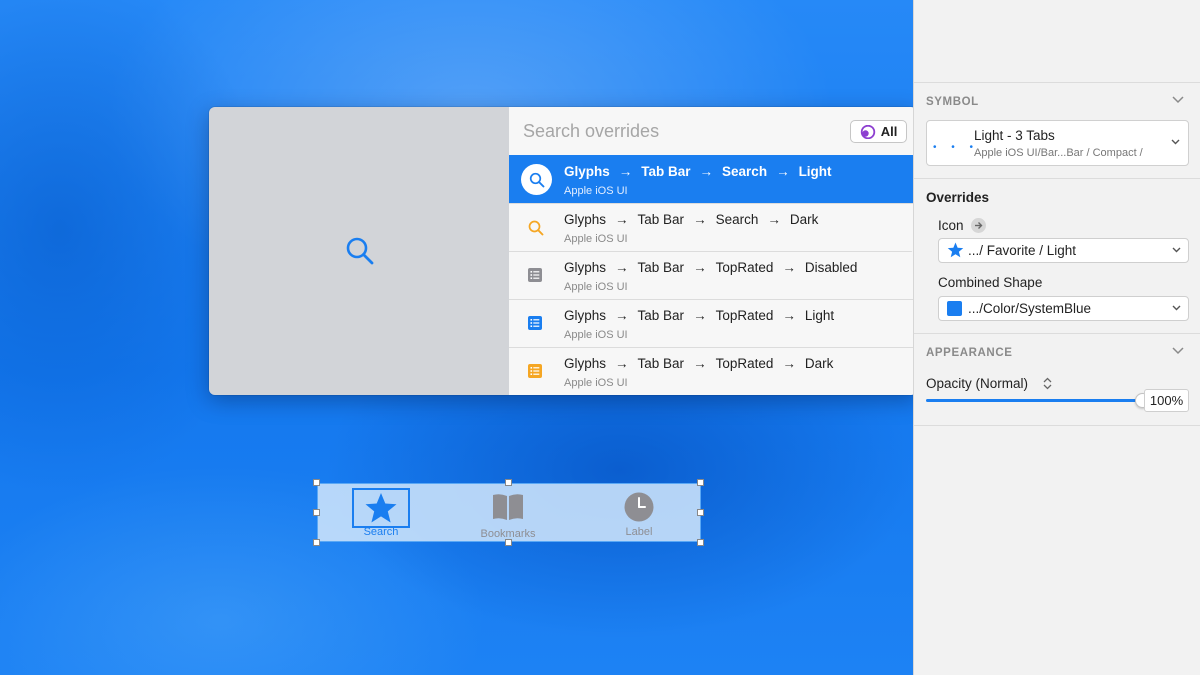 This screenshot has width=1200, height=675. I want to click on symbol-section-heading: SYMBOL, so click(952, 102).